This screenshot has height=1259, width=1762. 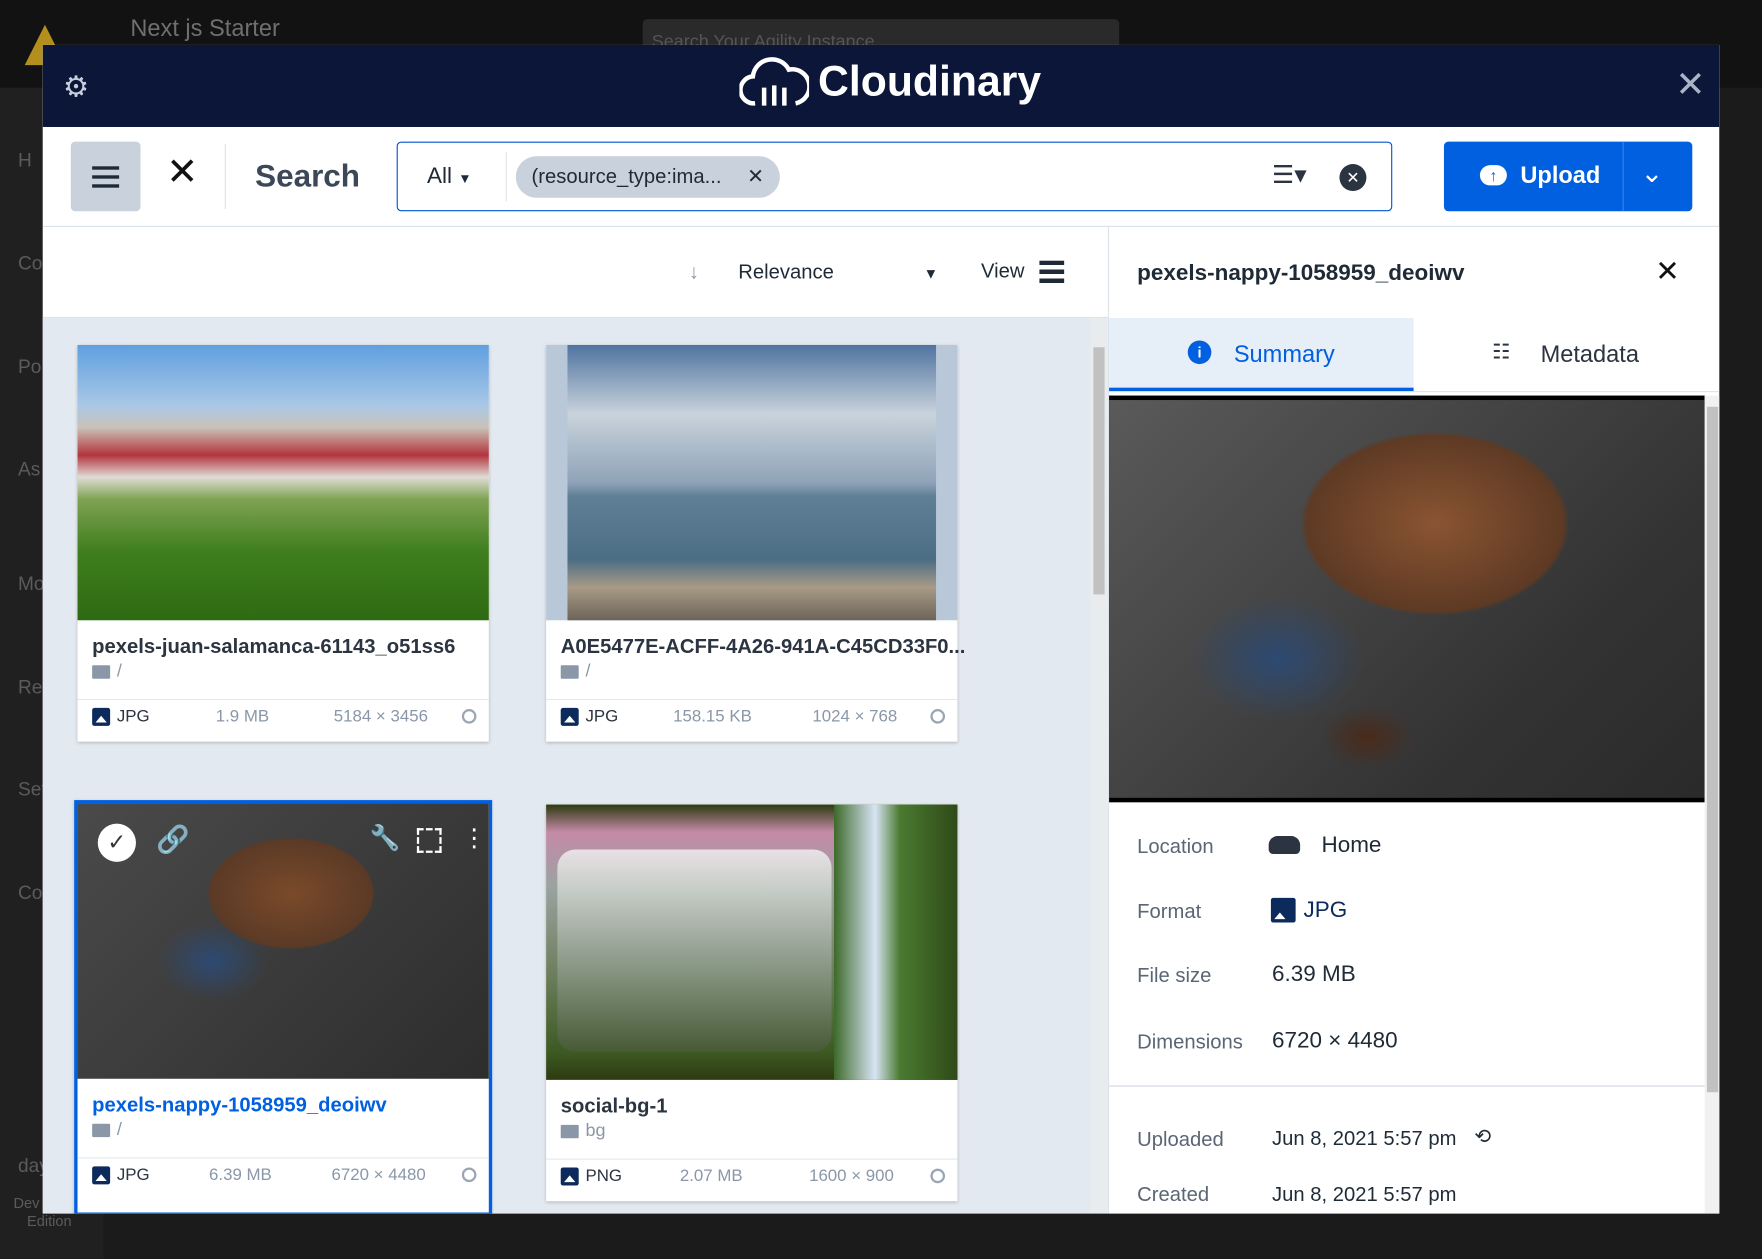 I want to click on asset-dimensions: 5184 × 3456, so click(x=380, y=716).